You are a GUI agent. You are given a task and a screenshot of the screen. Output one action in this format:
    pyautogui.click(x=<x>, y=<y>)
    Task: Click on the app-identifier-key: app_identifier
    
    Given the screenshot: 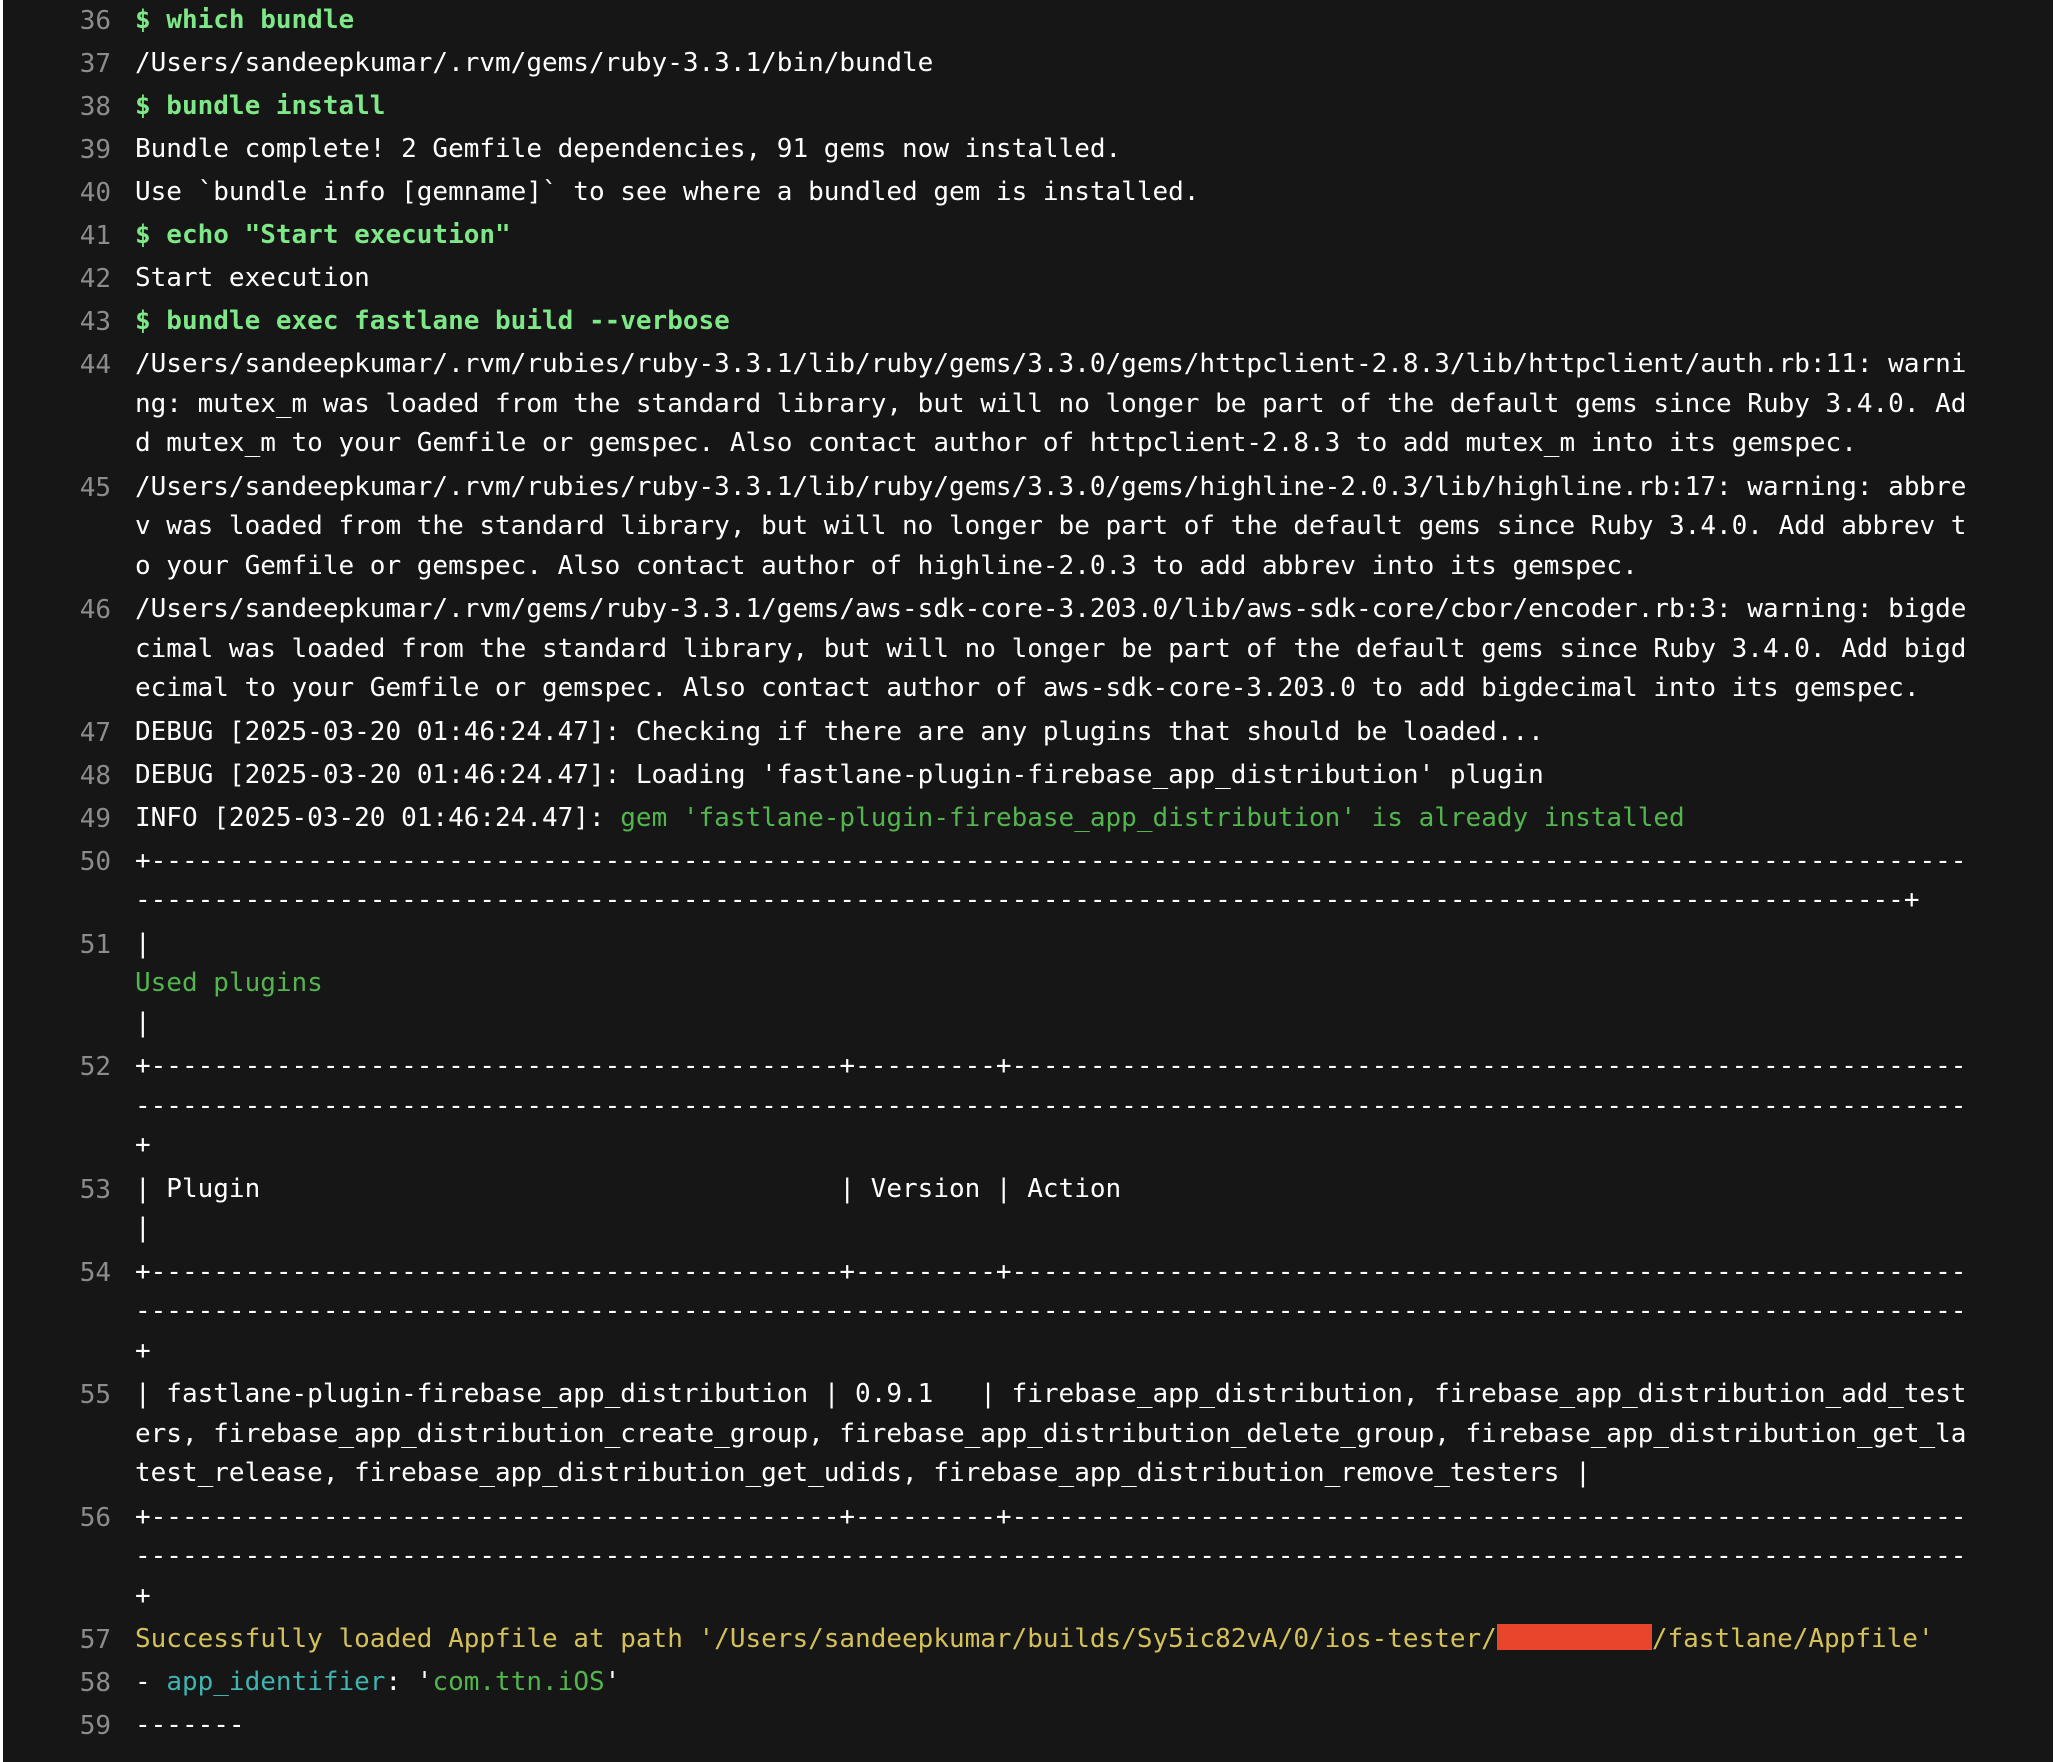 What is the action you would take?
    pyautogui.click(x=276, y=1682)
    